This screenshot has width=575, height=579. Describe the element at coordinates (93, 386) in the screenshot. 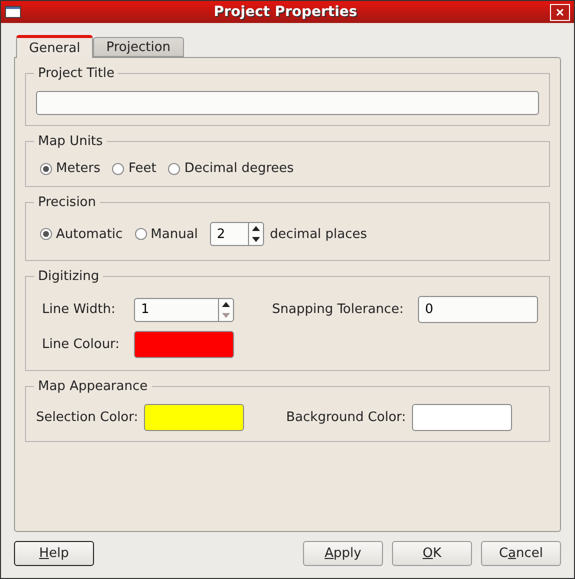

I see `group-title: Map Appearance` at that location.